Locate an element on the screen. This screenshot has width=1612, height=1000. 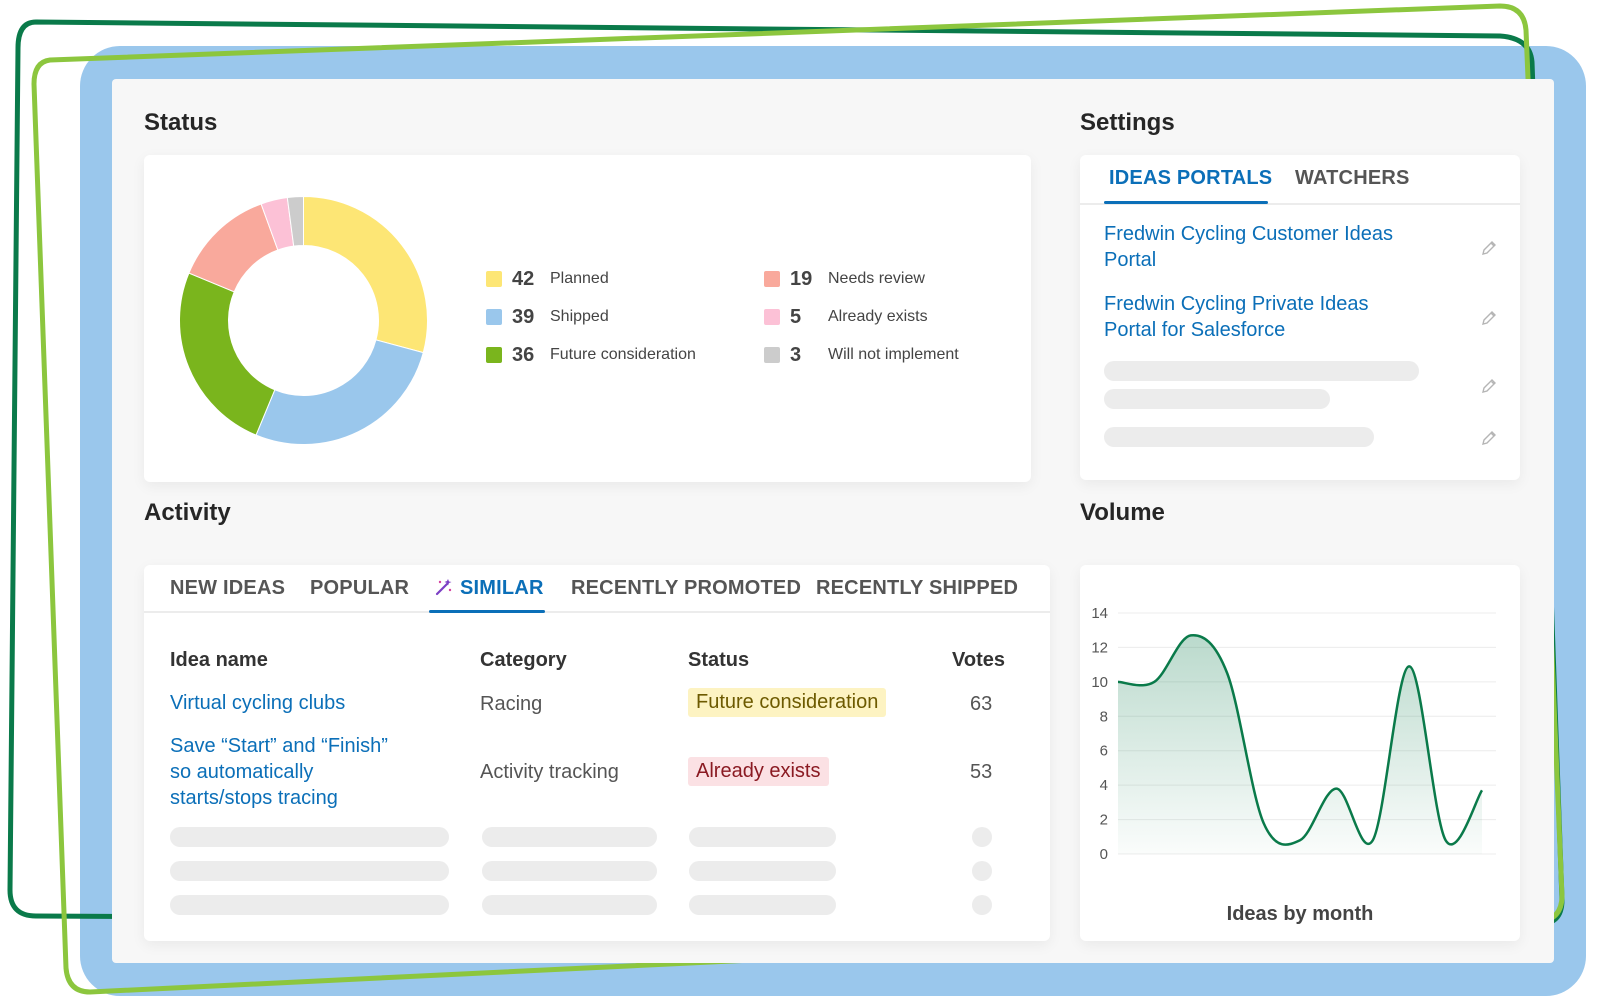
donut-slice-shipped is located at coordinates (339, 392).